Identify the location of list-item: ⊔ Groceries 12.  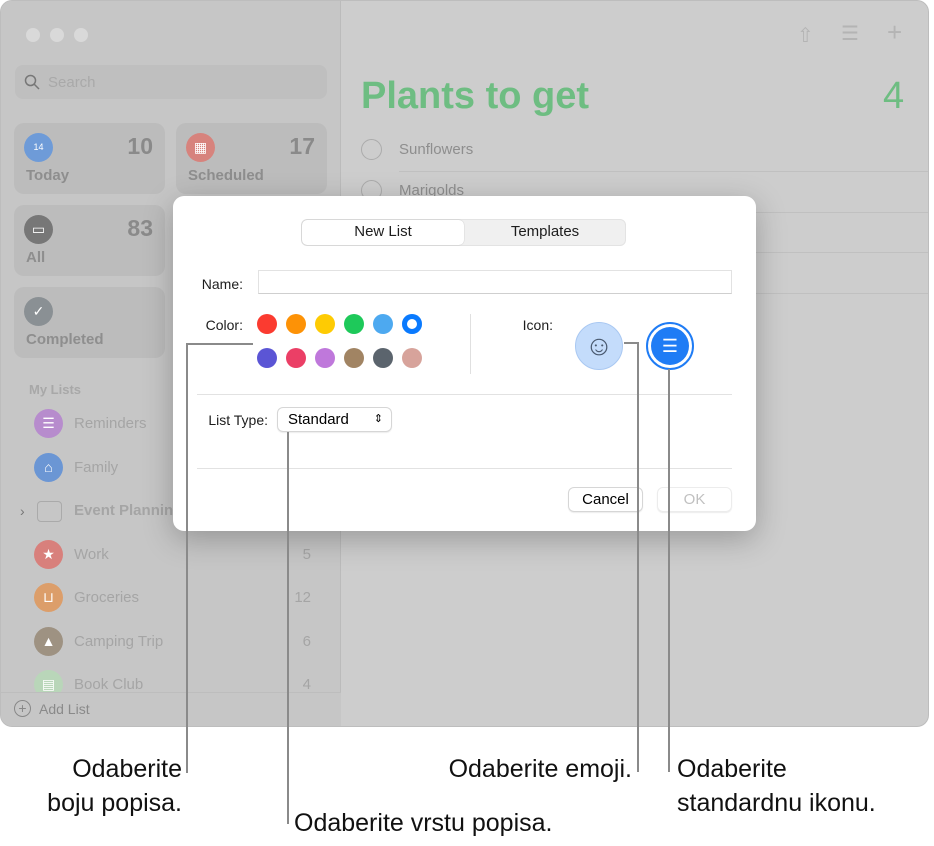
(179, 598).